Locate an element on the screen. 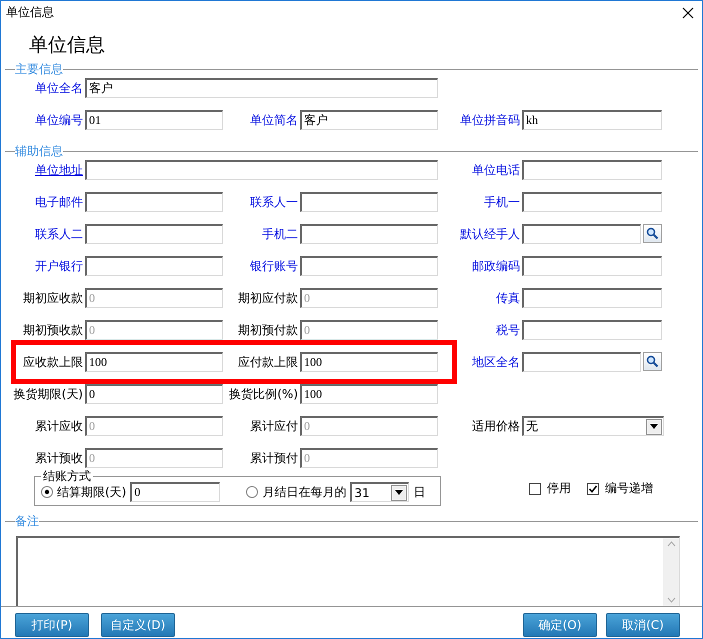  dialog-heading: 单位信息 is located at coordinates (67, 45).